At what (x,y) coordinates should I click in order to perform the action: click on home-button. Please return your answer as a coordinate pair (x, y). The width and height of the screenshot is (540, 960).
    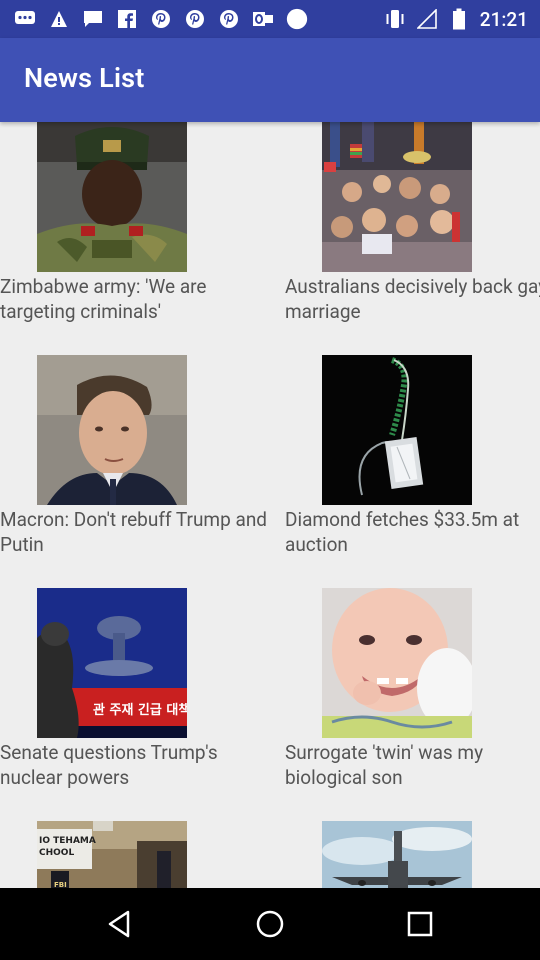
    Looking at the image, I should click on (270, 924).